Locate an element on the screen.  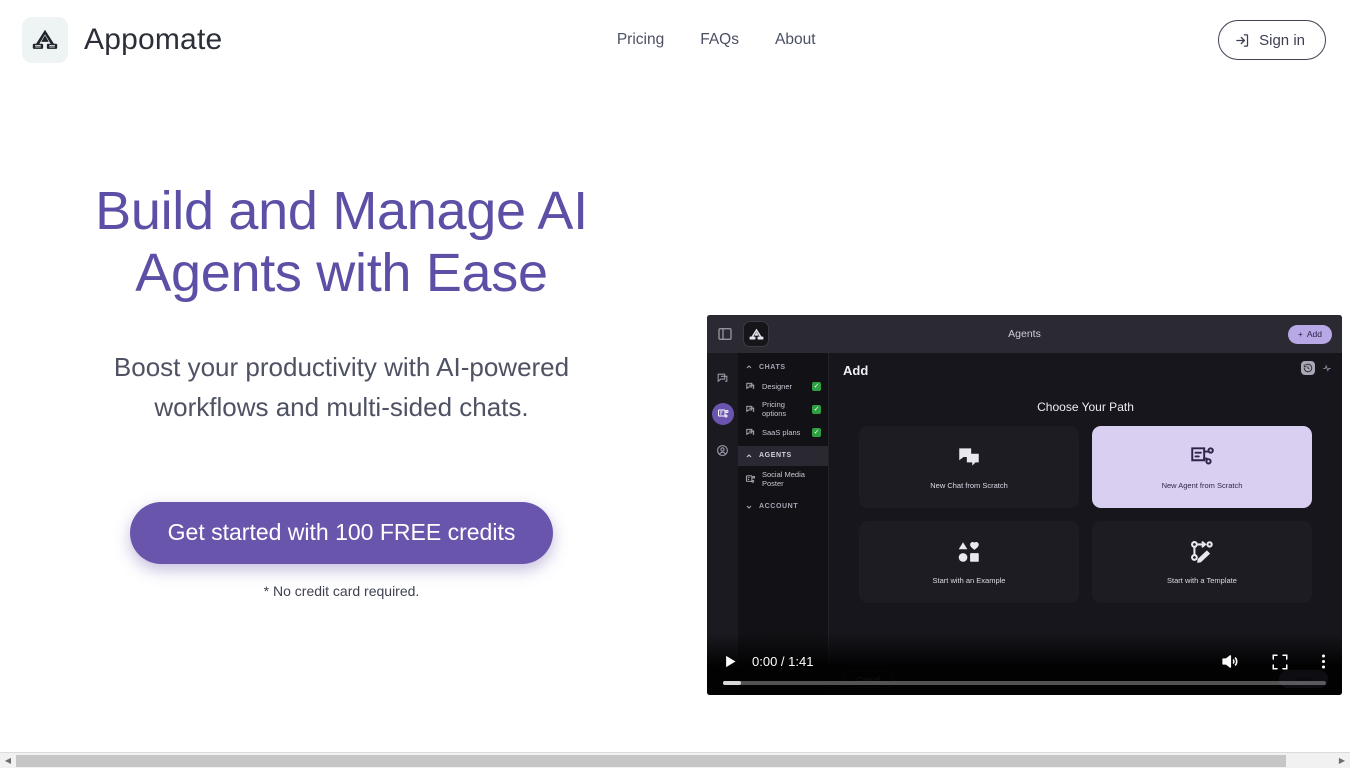
video-controls-bar: 0:00 / 1:41 is located at coordinates (1024, 664).